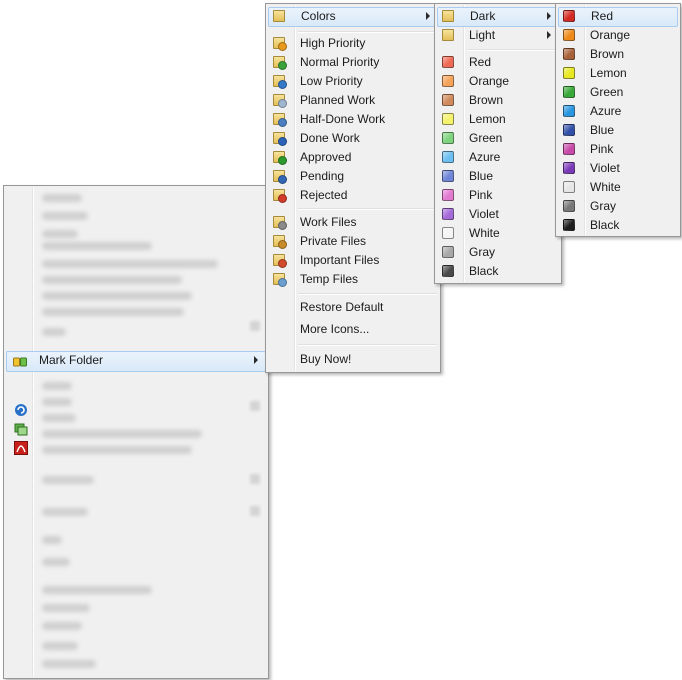  Describe the element at coordinates (279, 16) in the screenshot. I see `colors-icon` at that location.